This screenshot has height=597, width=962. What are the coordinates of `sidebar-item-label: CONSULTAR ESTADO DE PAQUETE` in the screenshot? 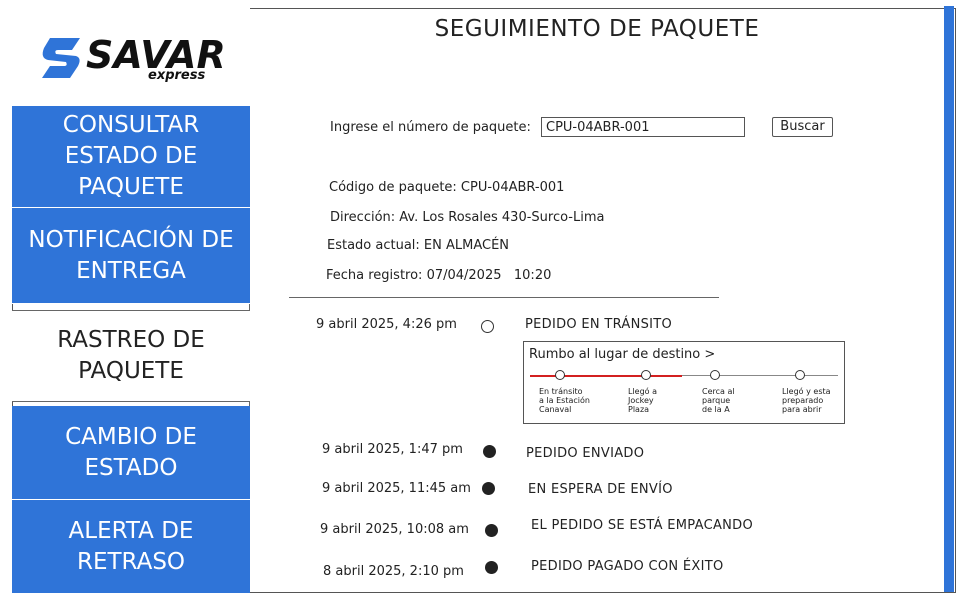 It's located at (131, 156).